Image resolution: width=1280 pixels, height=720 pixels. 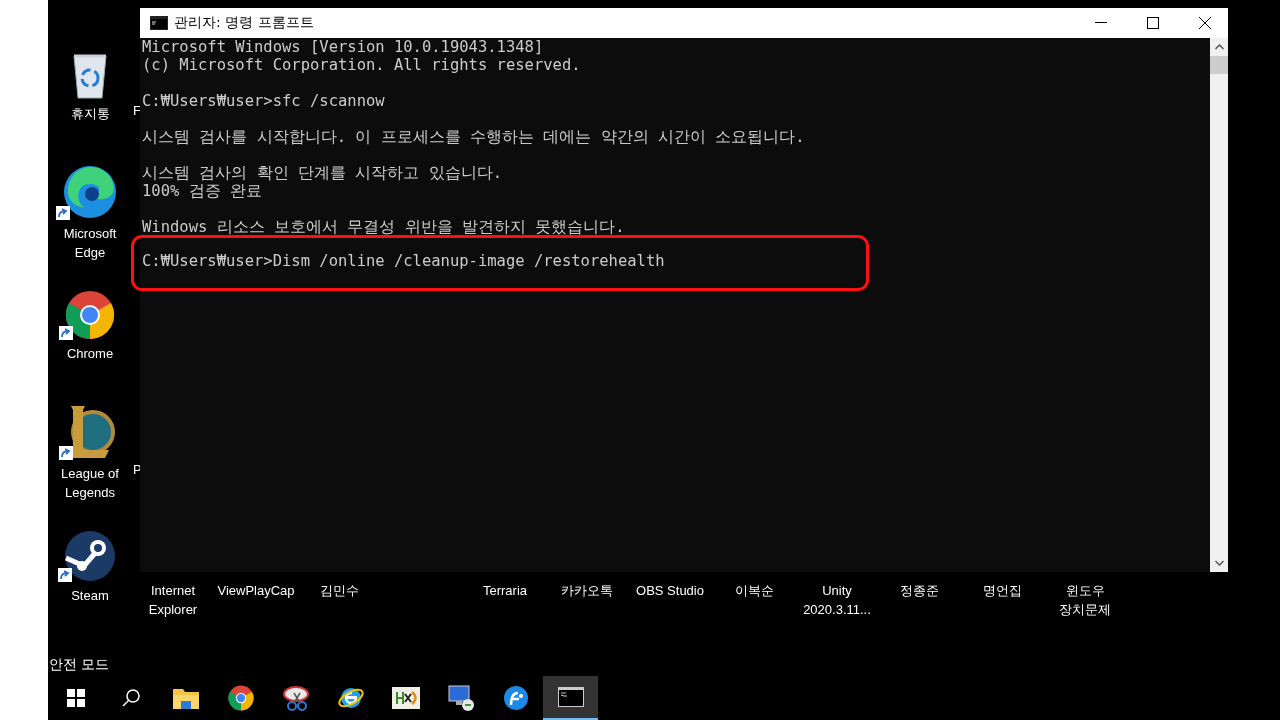 I want to click on icon-label: OBS Studio, so click(x=670, y=591).